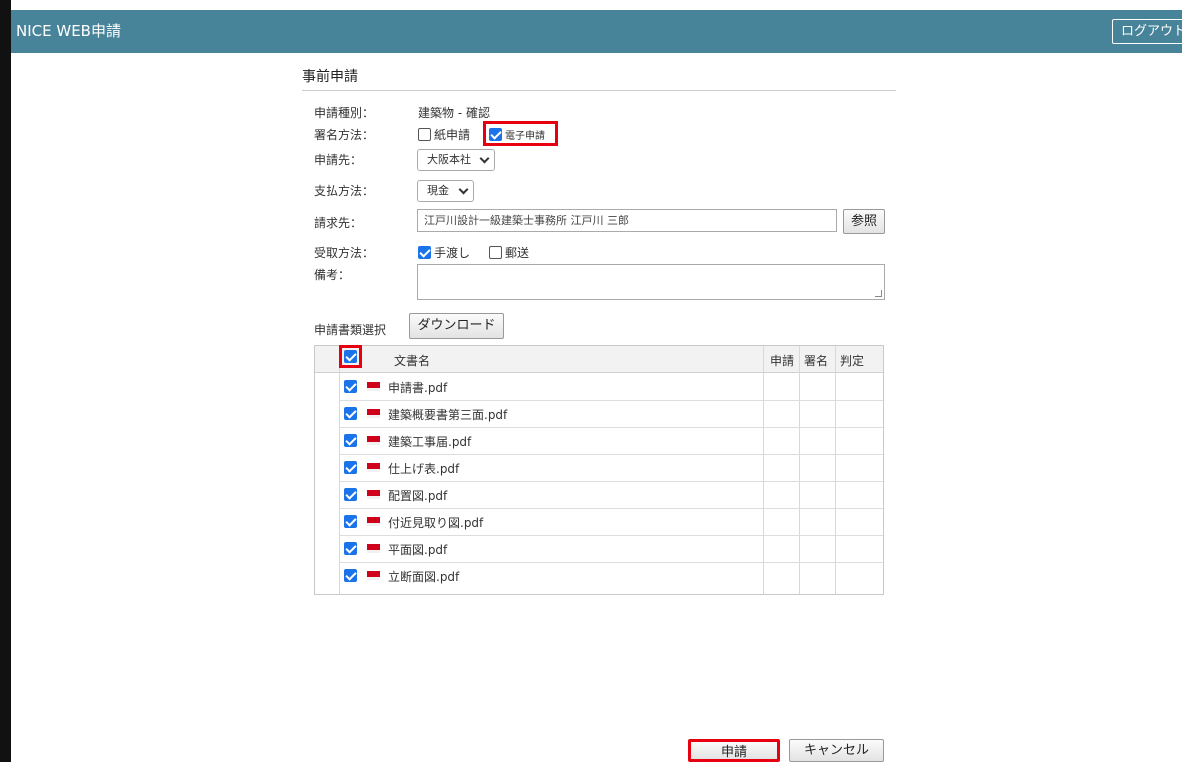  I want to click on receive-mail-checkbox, so click(495, 252).